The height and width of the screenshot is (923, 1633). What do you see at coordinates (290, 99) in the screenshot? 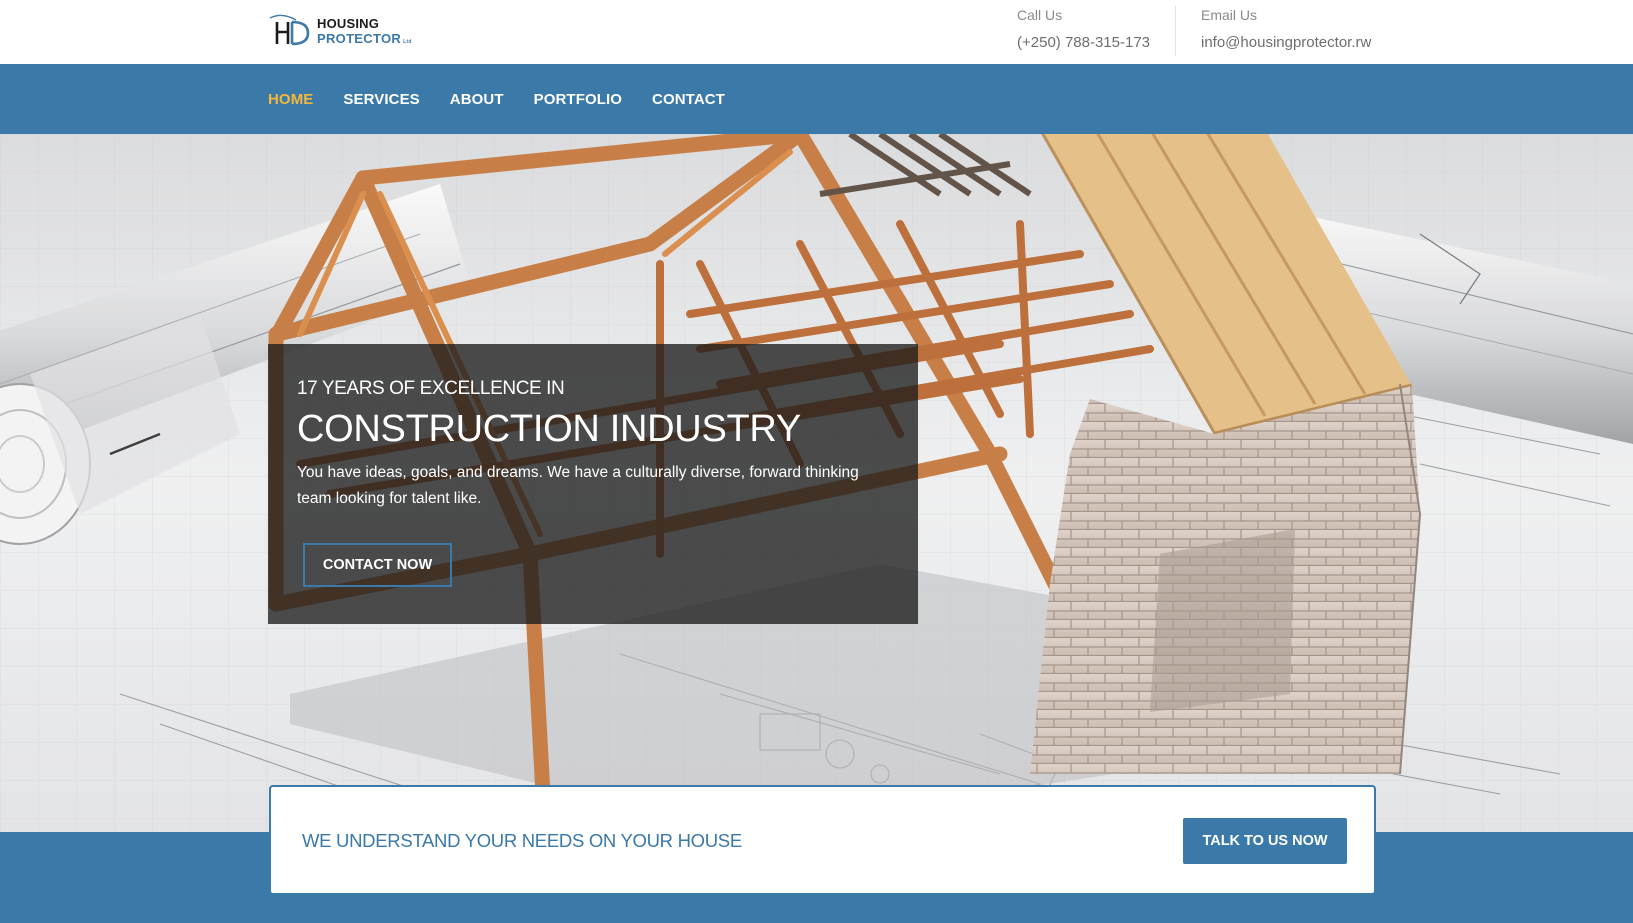
I see `nav-item-home: HOME` at bounding box center [290, 99].